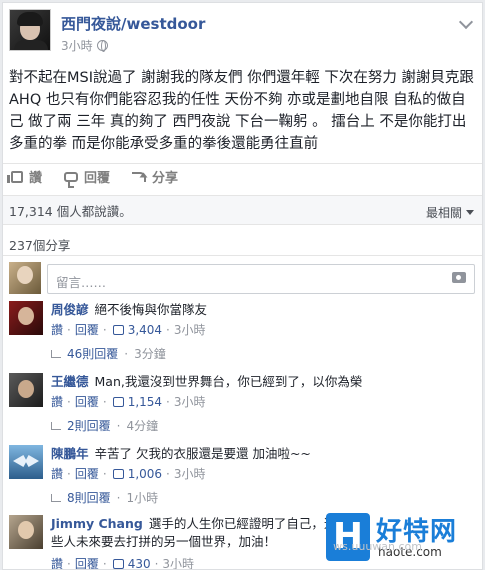 The image size is (485, 570). I want to click on view-replies-link: 8則回覆 · 1小時, so click(104, 497).